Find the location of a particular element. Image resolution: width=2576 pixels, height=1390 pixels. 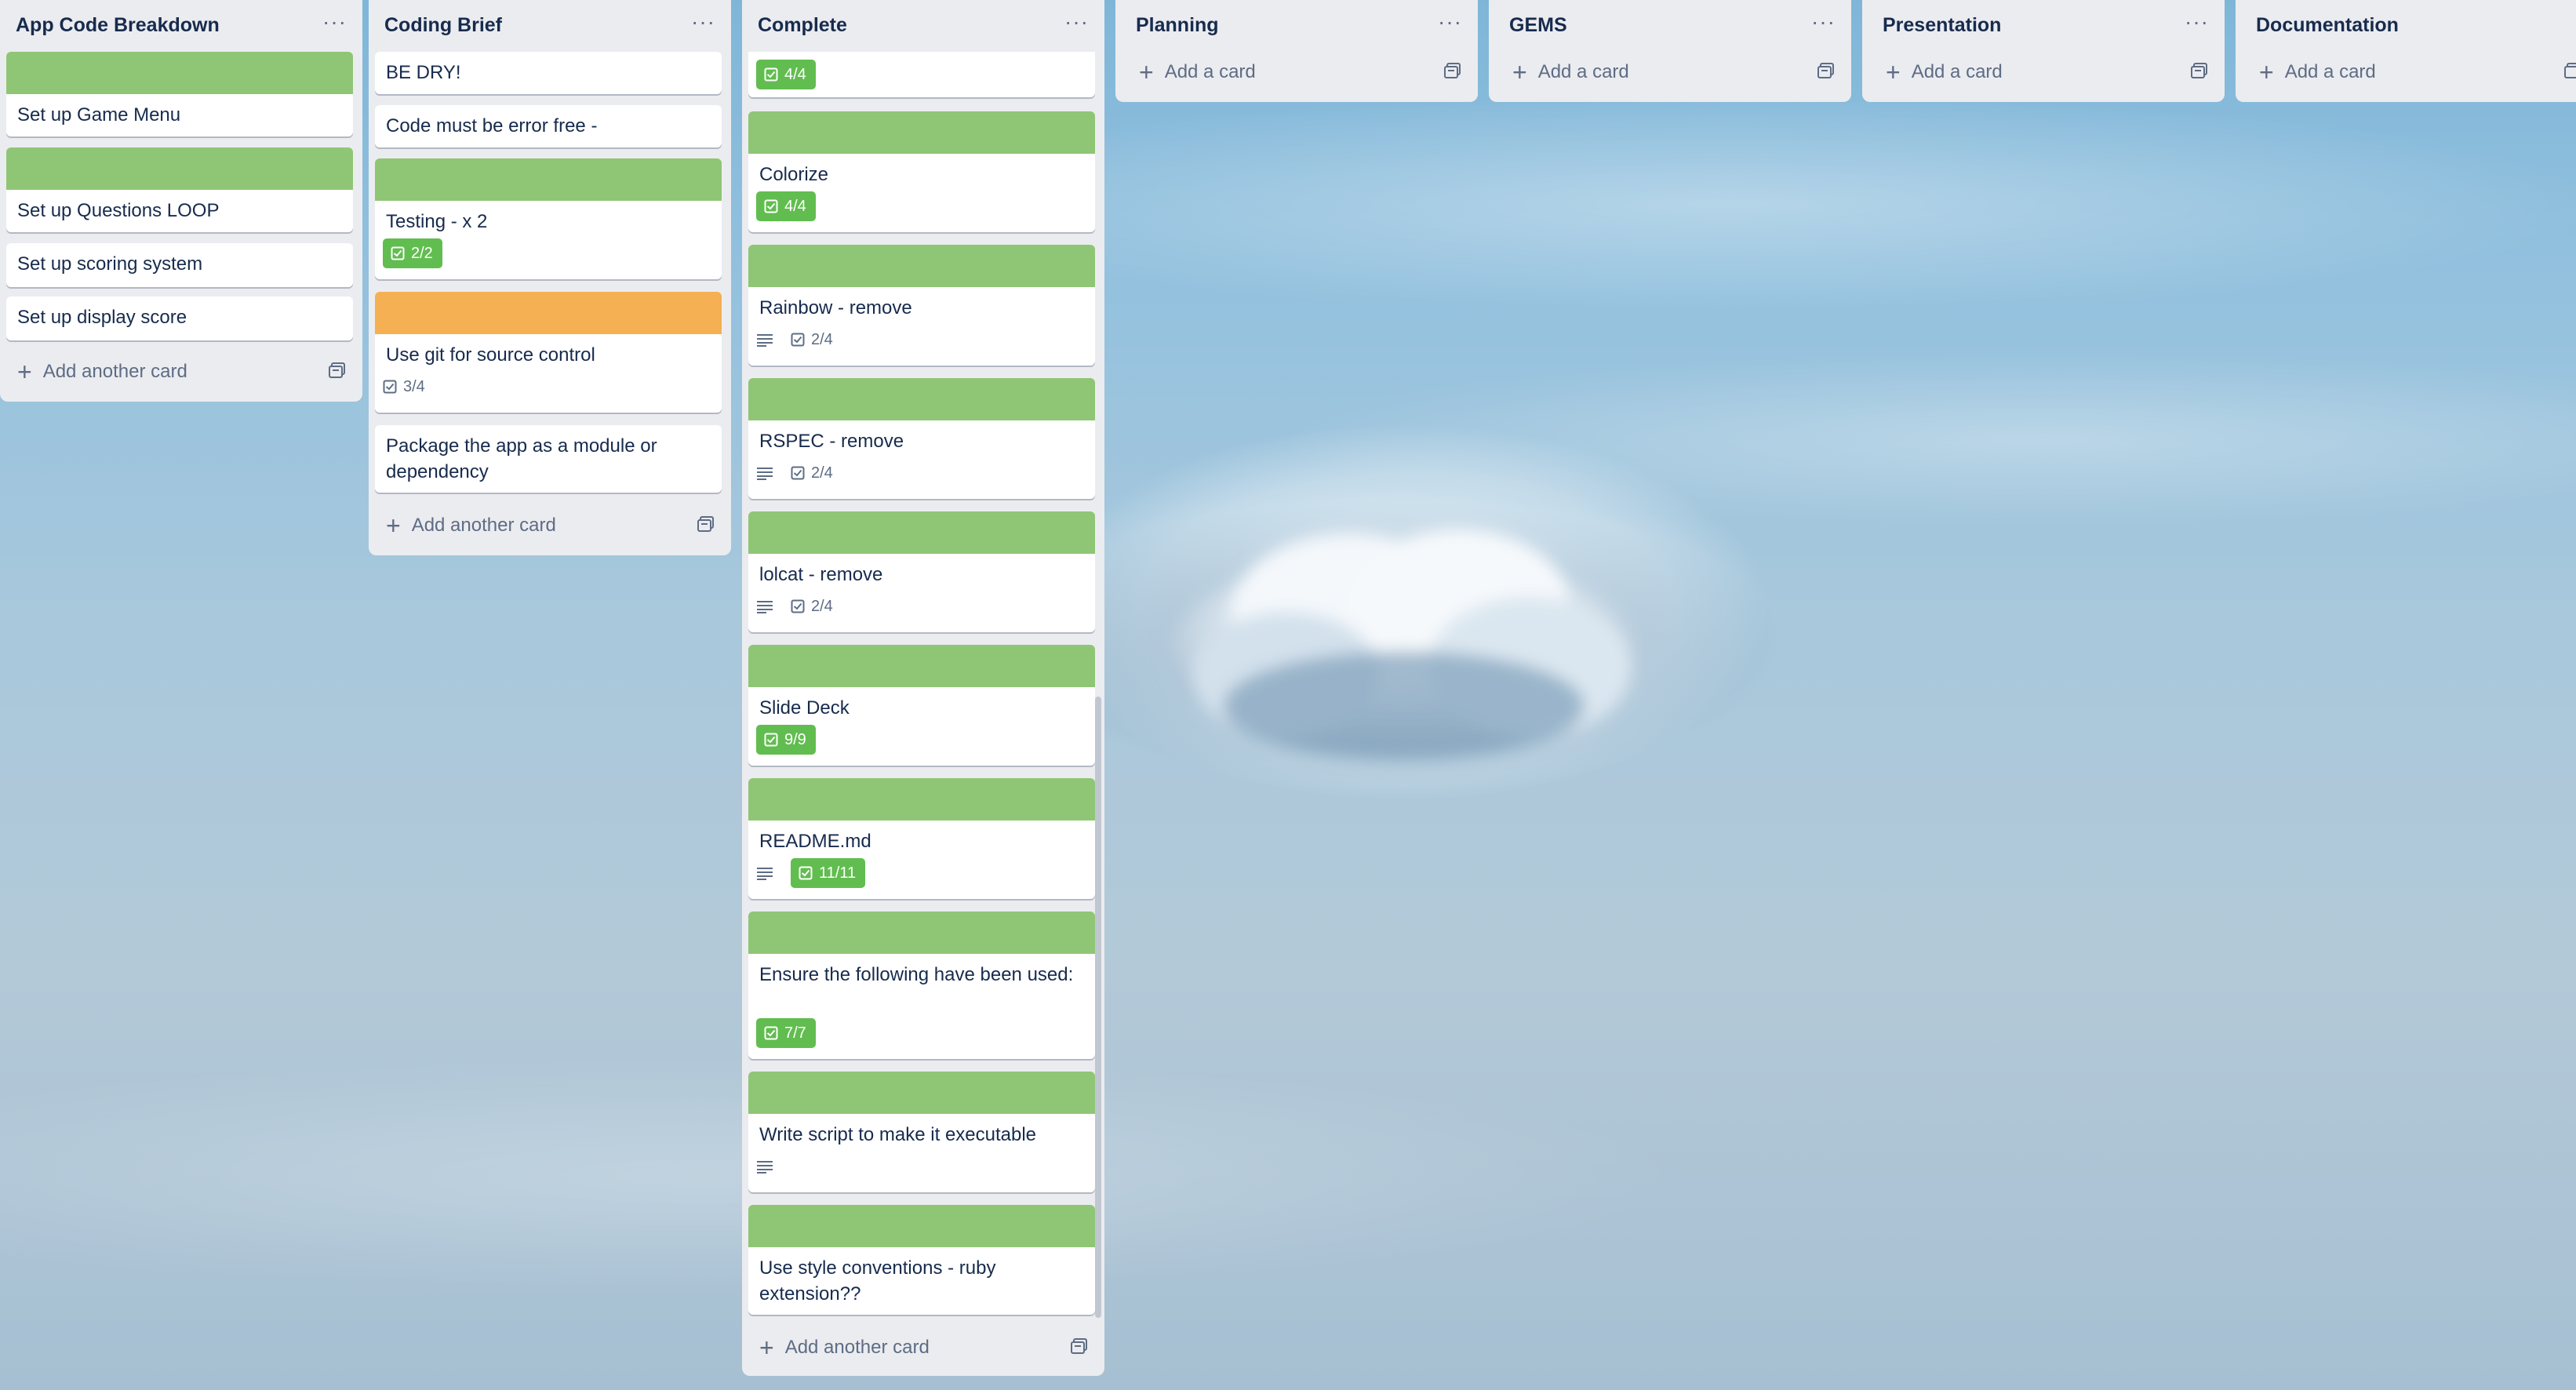

checklist-count: 3/4 is located at coordinates (414, 386).